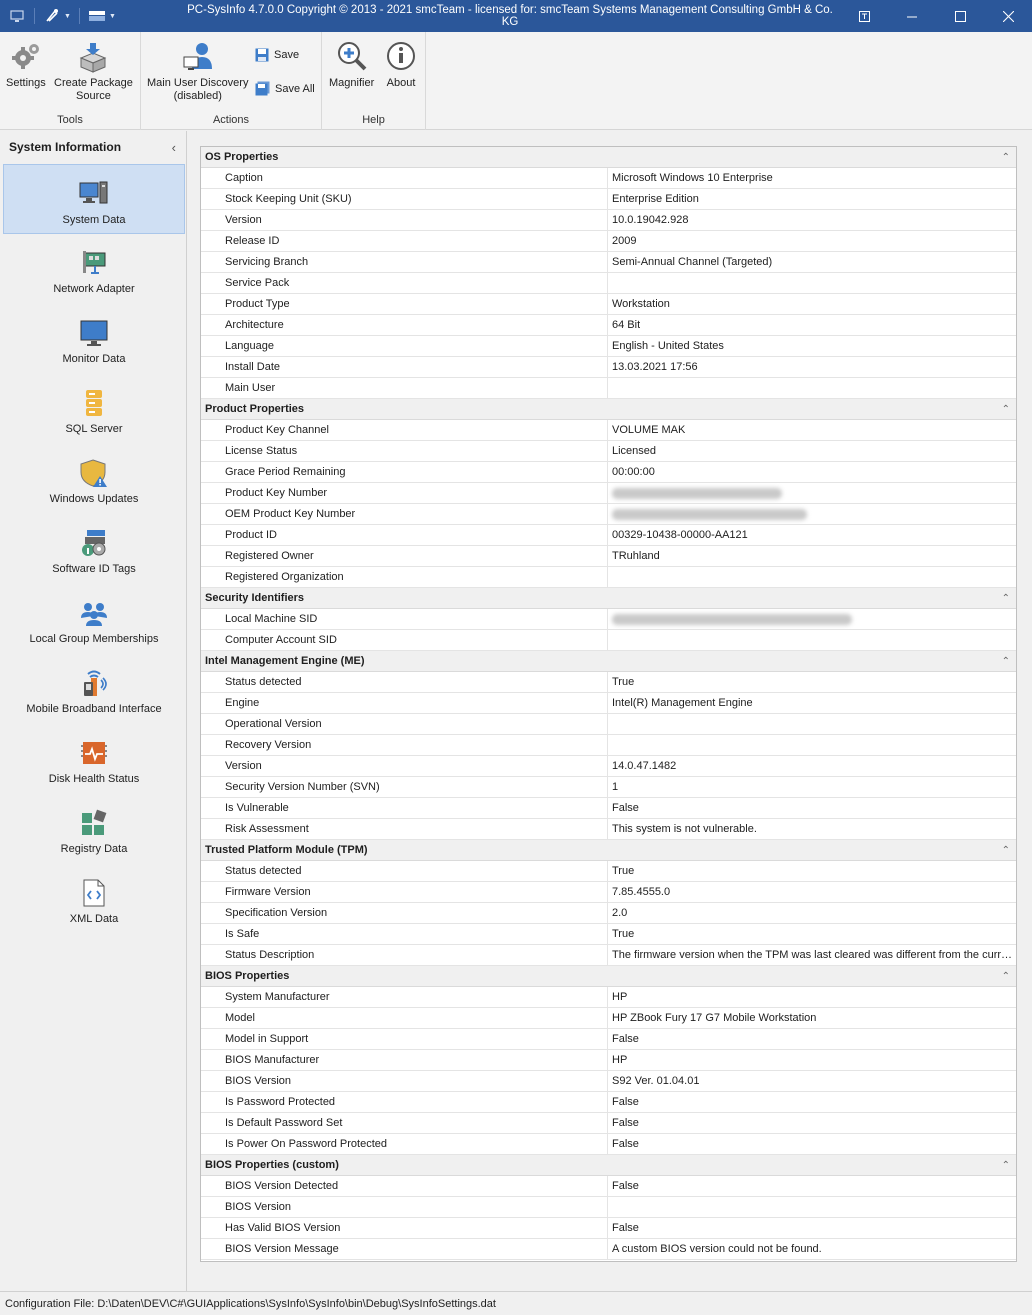 The width and height of the screenshot is (1032, 1315). What do you see at coordinates (812, 220) in the screenshot?
I see `property-value-cell: 10.0.19042.928` at bounding box center [812, 220].